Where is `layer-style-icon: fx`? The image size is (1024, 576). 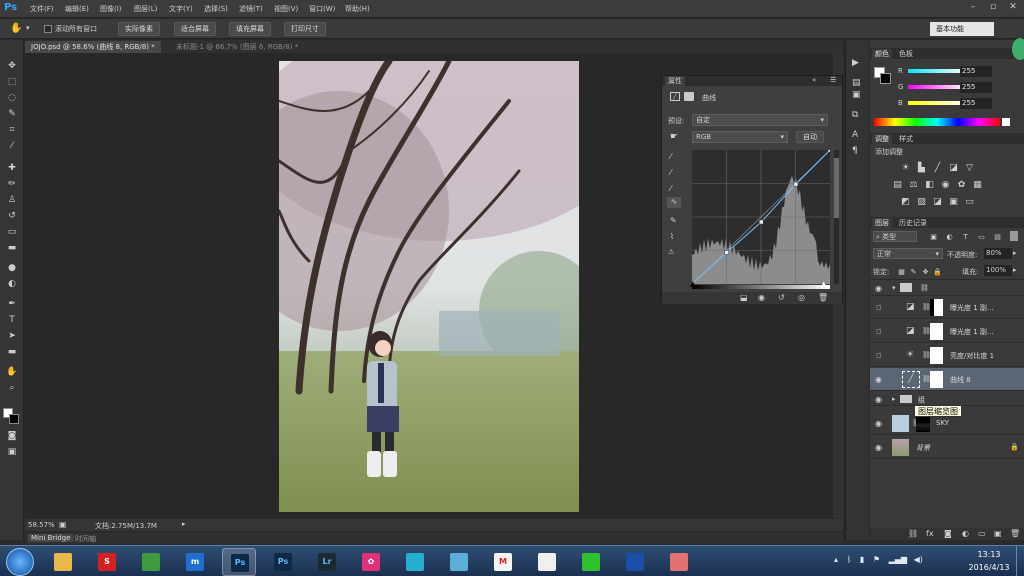 layer-style-icon: fx is located at coordinates (930, 533).